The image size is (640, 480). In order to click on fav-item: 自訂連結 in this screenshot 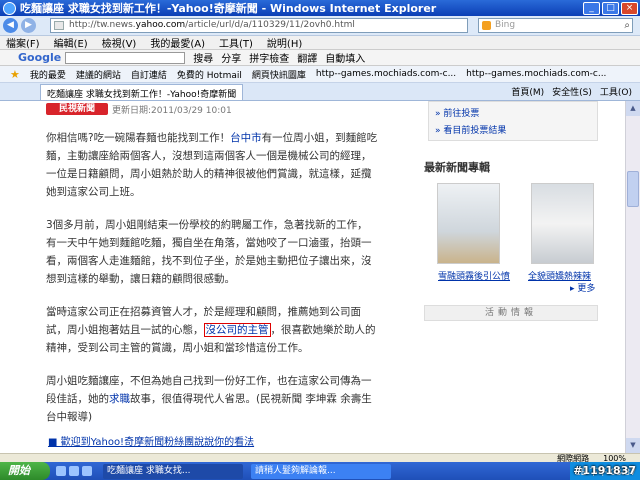, I will do `click(149, 74)`.